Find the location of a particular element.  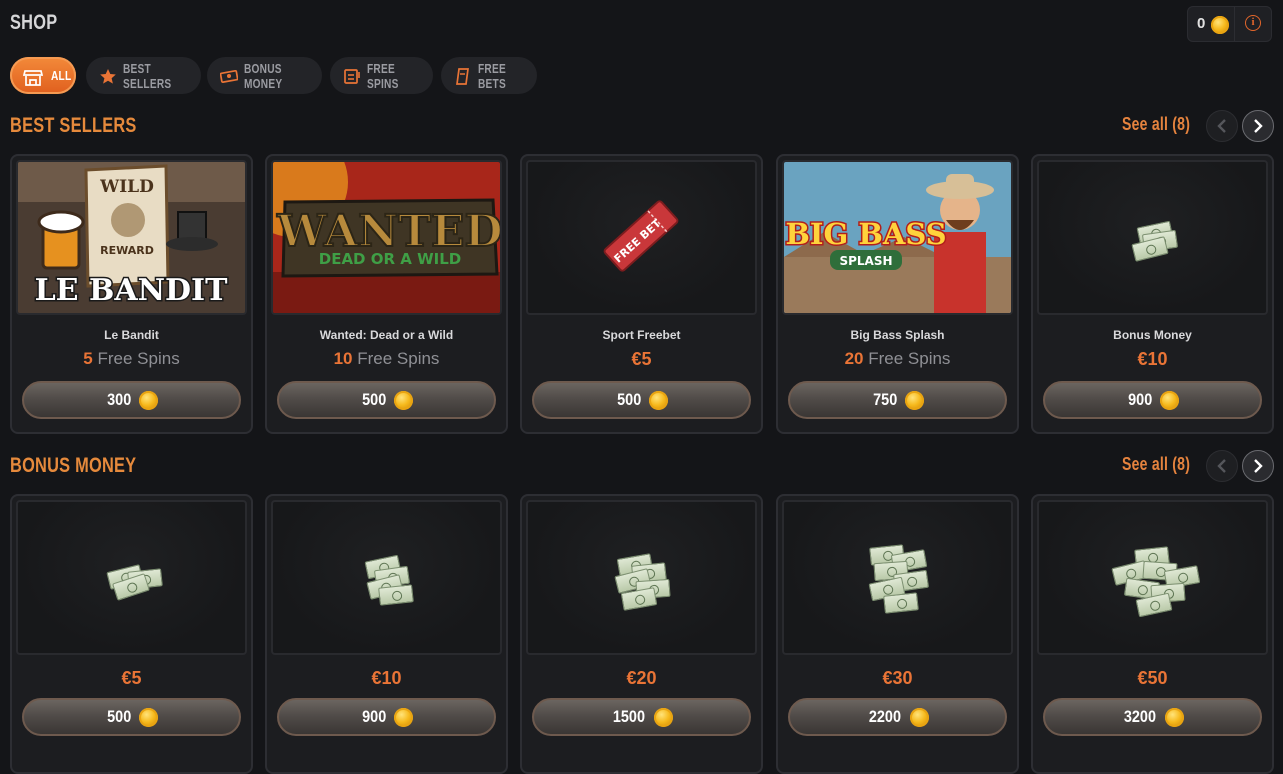

big-bass-art: BIG BASS SPLASH is located at coordinates (897, 237).